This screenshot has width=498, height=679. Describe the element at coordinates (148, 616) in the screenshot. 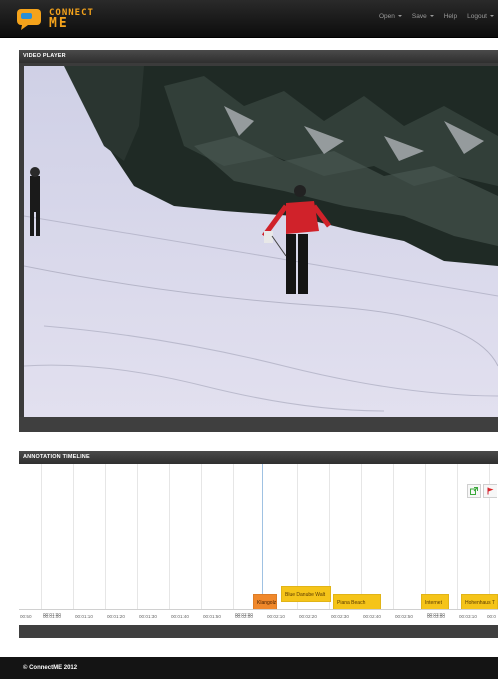

I see `tick-label: 00:01:30` at that location.